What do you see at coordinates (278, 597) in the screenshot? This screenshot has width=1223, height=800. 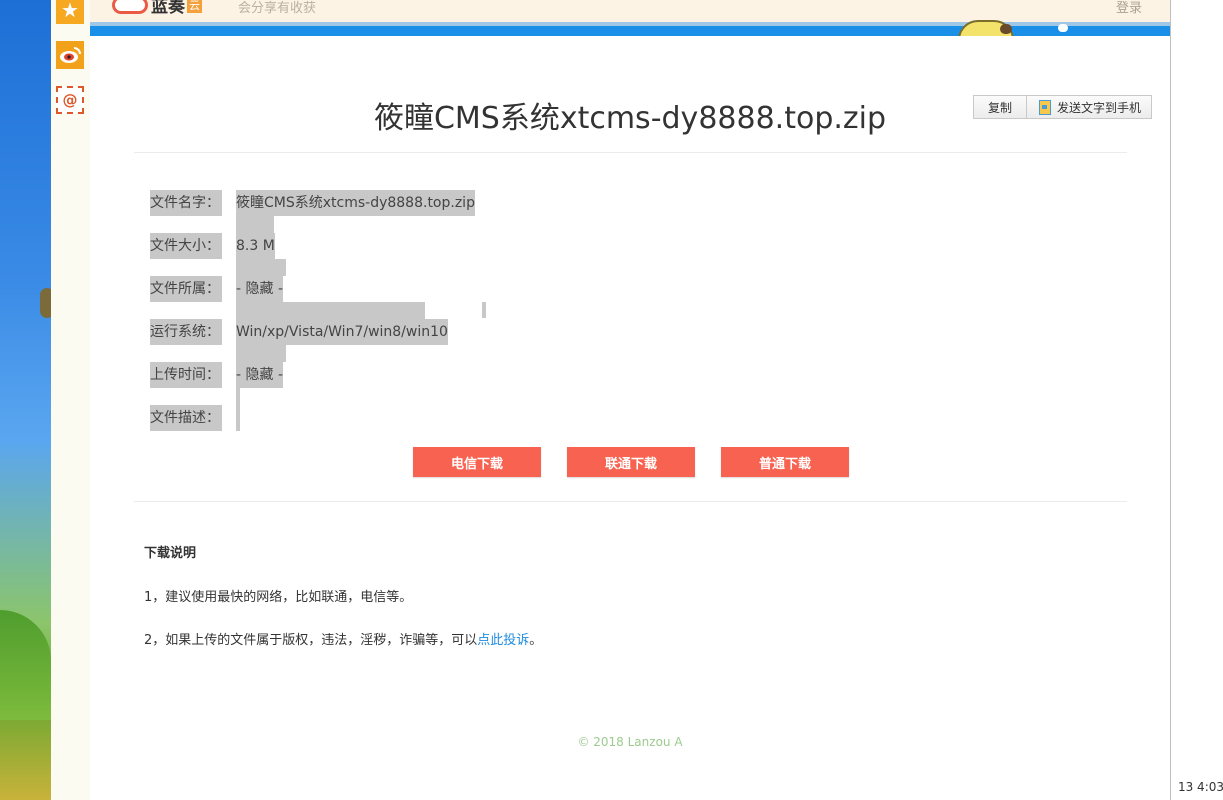 I see `download-note-1: 1，建议使用最快的网络，比如联通，电信等。` at bounding box center [278, 597].